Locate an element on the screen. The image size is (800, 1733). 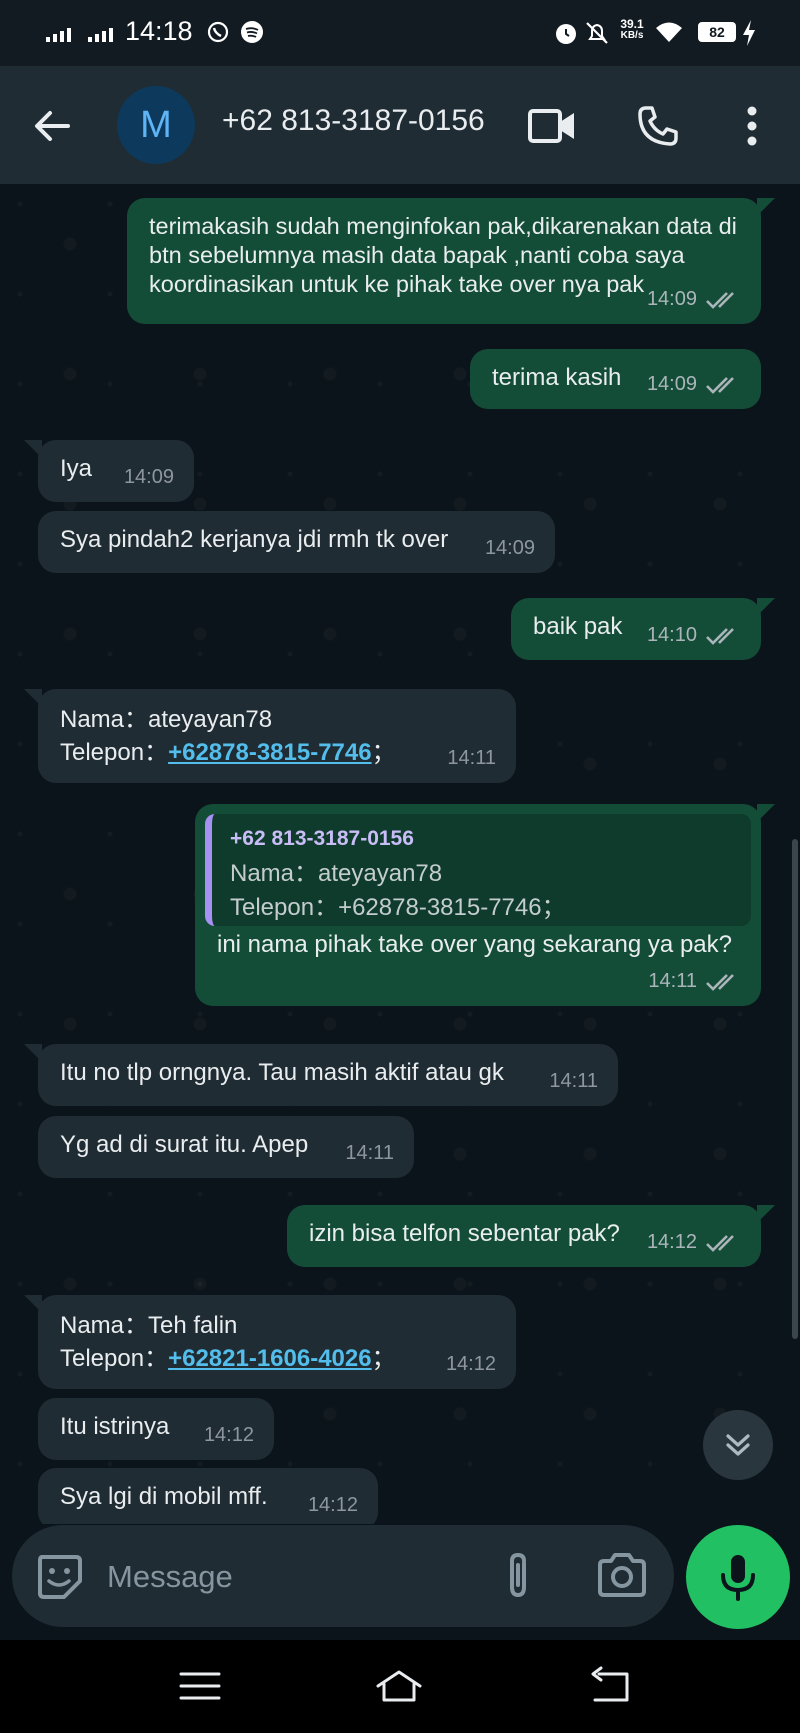
message-text: Yg ad di surat itu. Apep is located at coordinates (184, 1144).